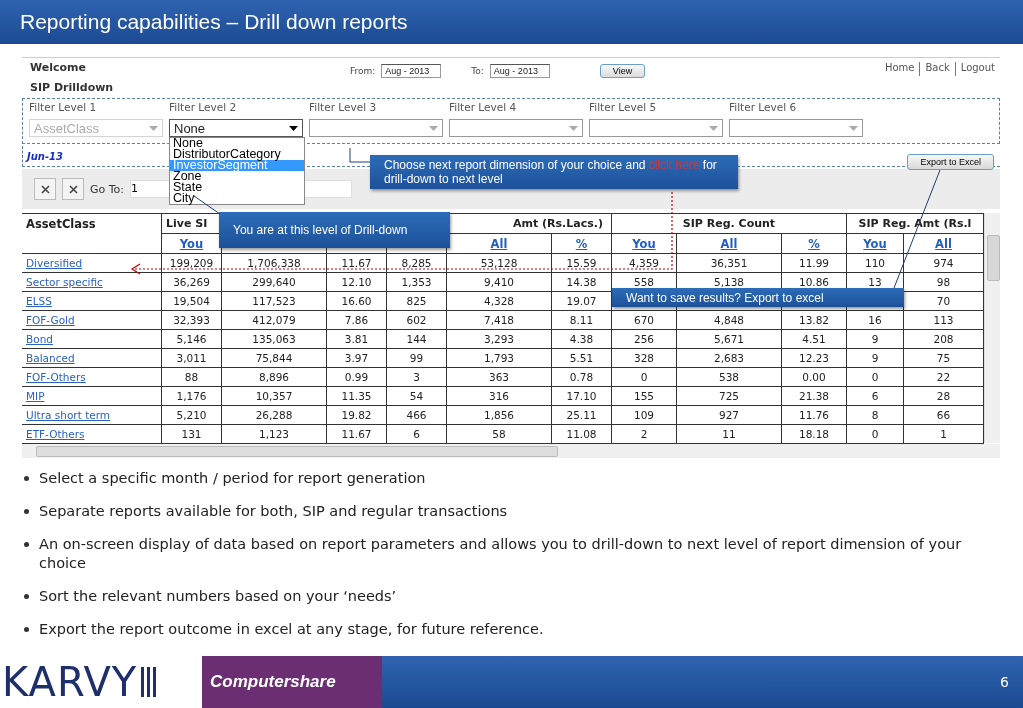 The height and width of the screenshot is (708, 1023). Describe the element at coordinates (943, 434) in the screenshot. I see `table-cell: 1` at that location.